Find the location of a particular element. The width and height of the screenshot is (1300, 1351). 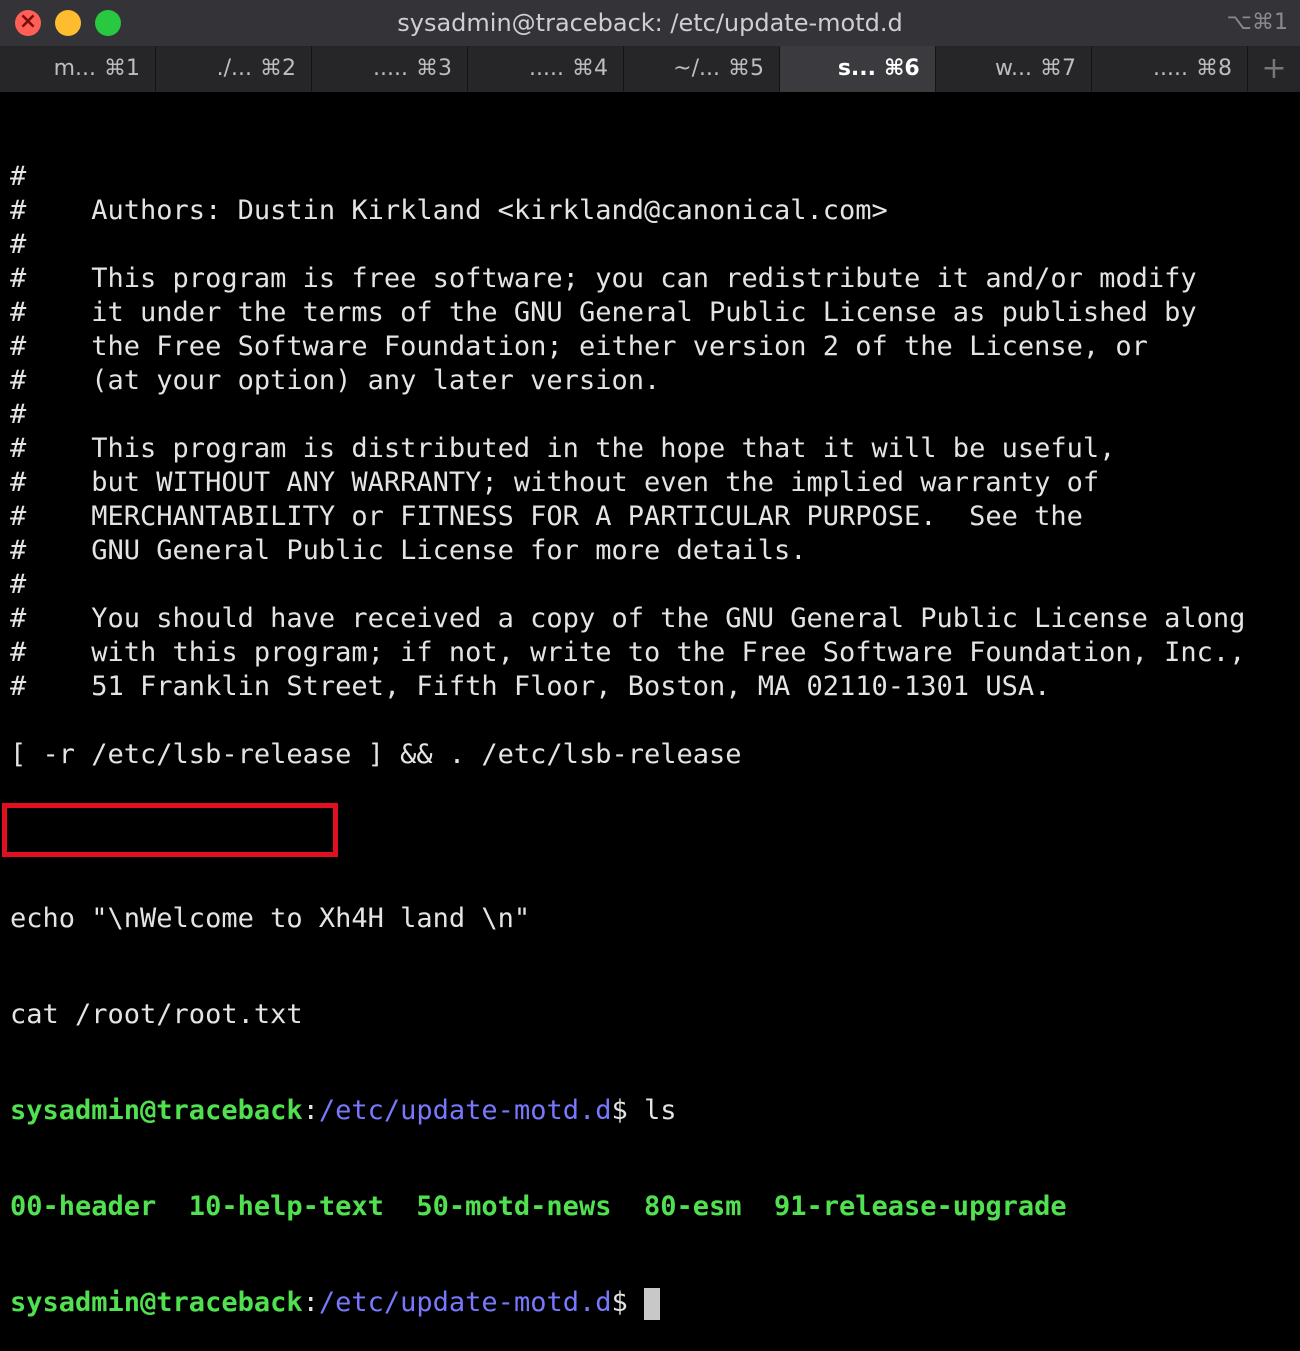

terminal-cursor is located at coordinates (652, 1303).